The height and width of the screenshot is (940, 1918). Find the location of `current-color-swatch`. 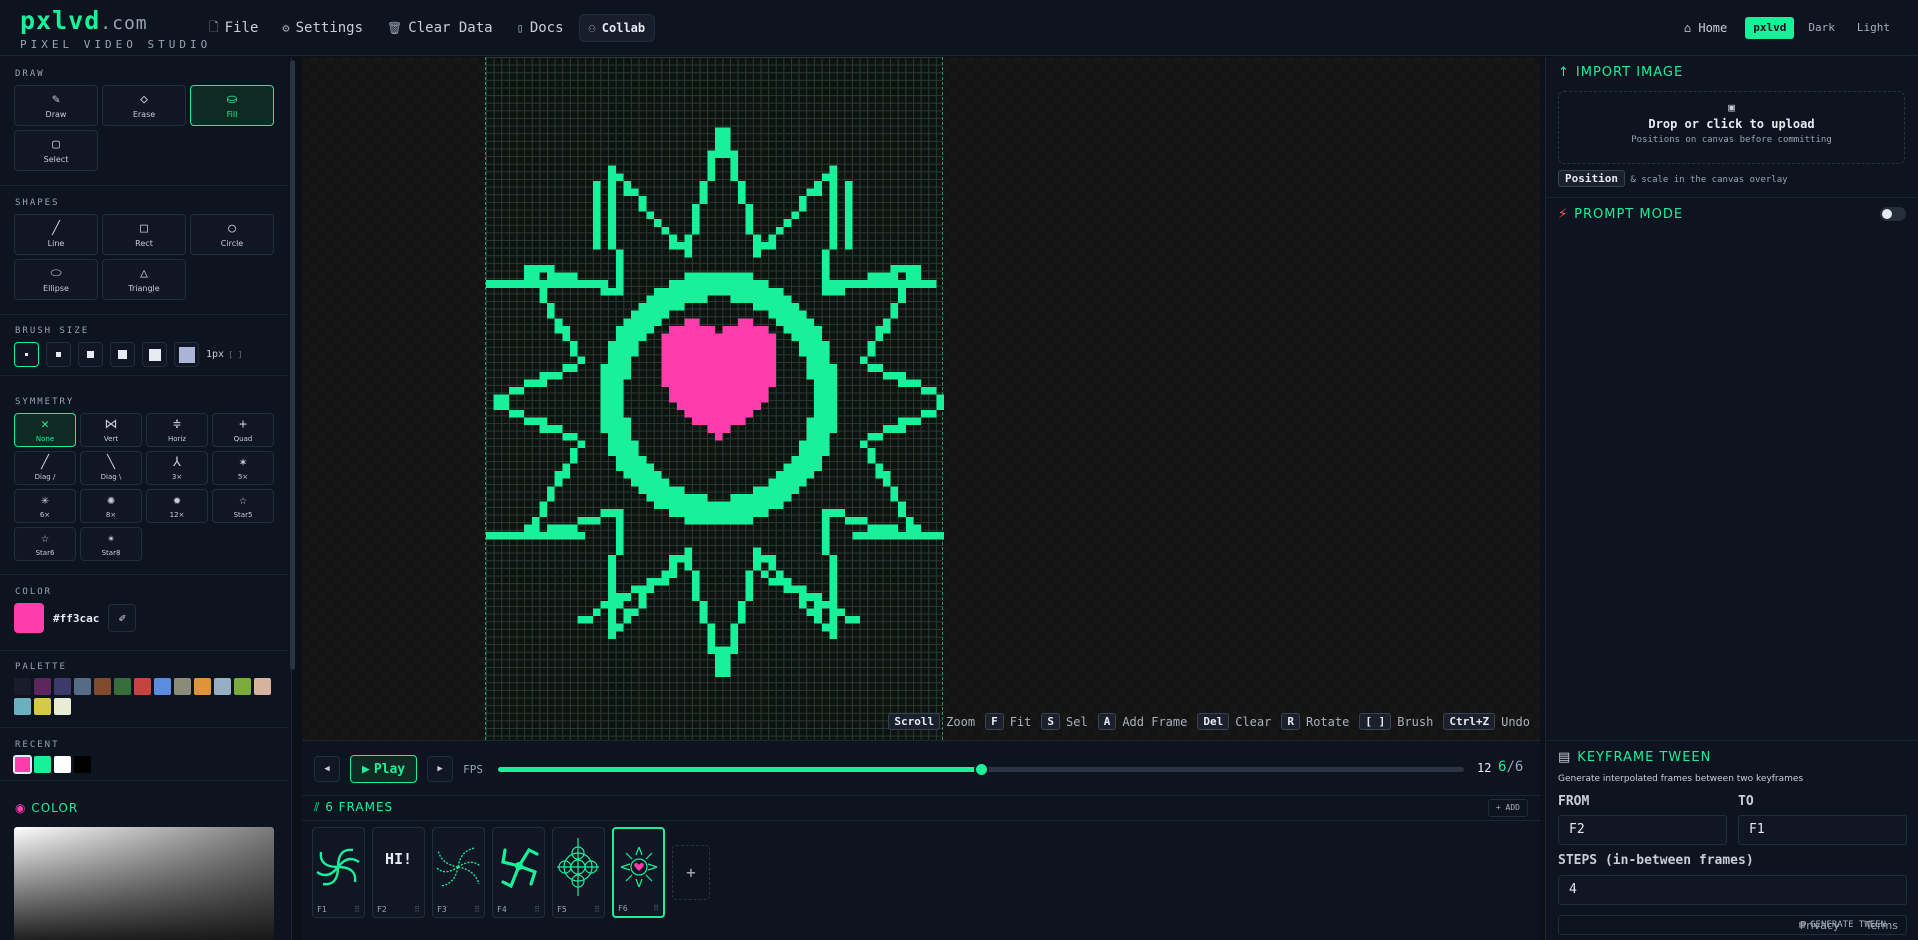

current-color-swatch is located at coordinates (29, 618).